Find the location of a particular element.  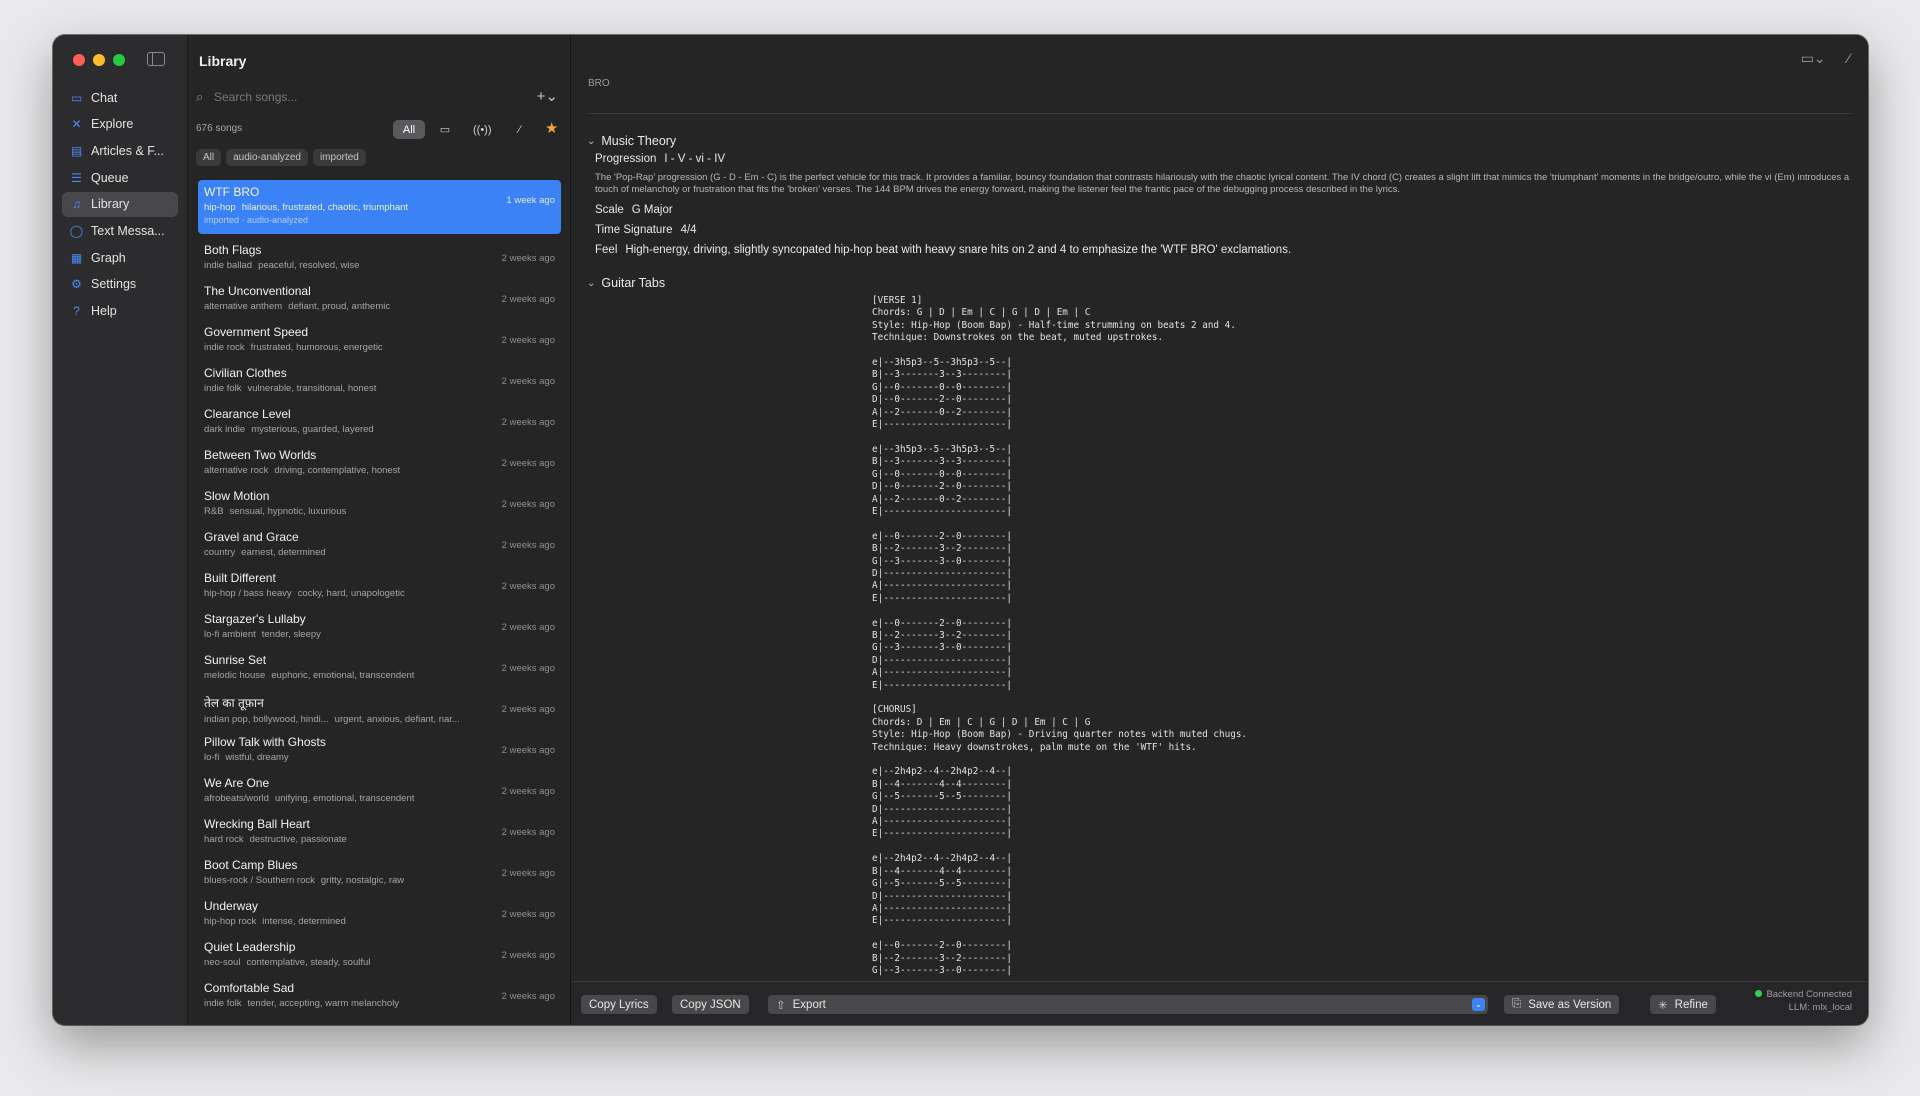

song-genre: alternative rock is located at coordinates (236, 470).